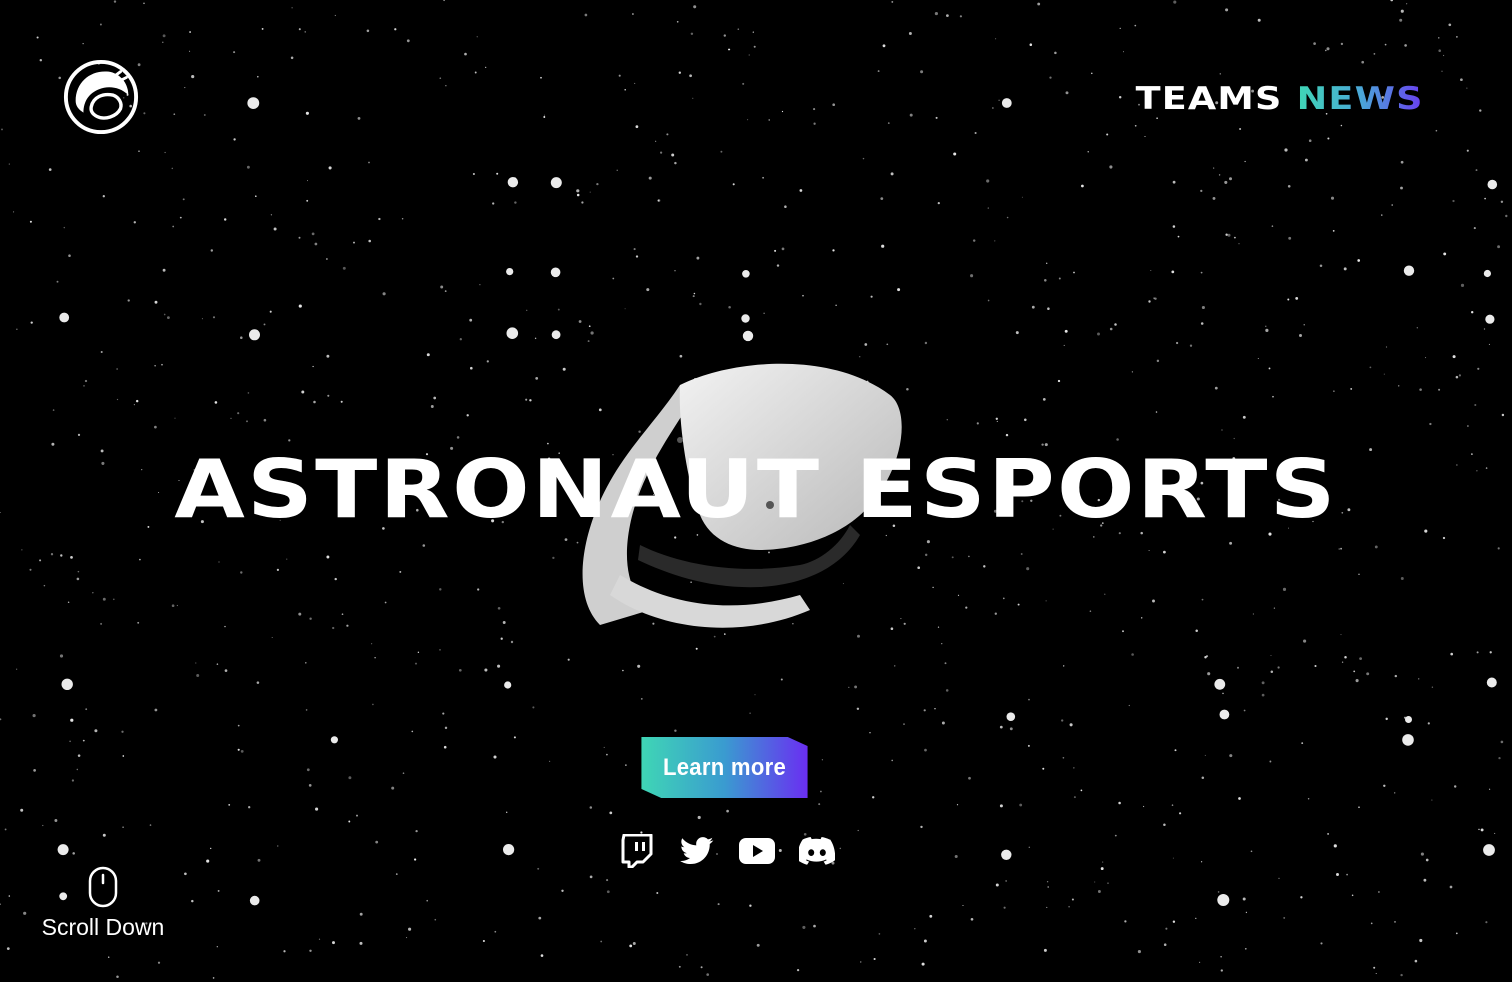 This screenshot has height=982, width=1512. I want to click on mouse-icon, so click(103, 887).